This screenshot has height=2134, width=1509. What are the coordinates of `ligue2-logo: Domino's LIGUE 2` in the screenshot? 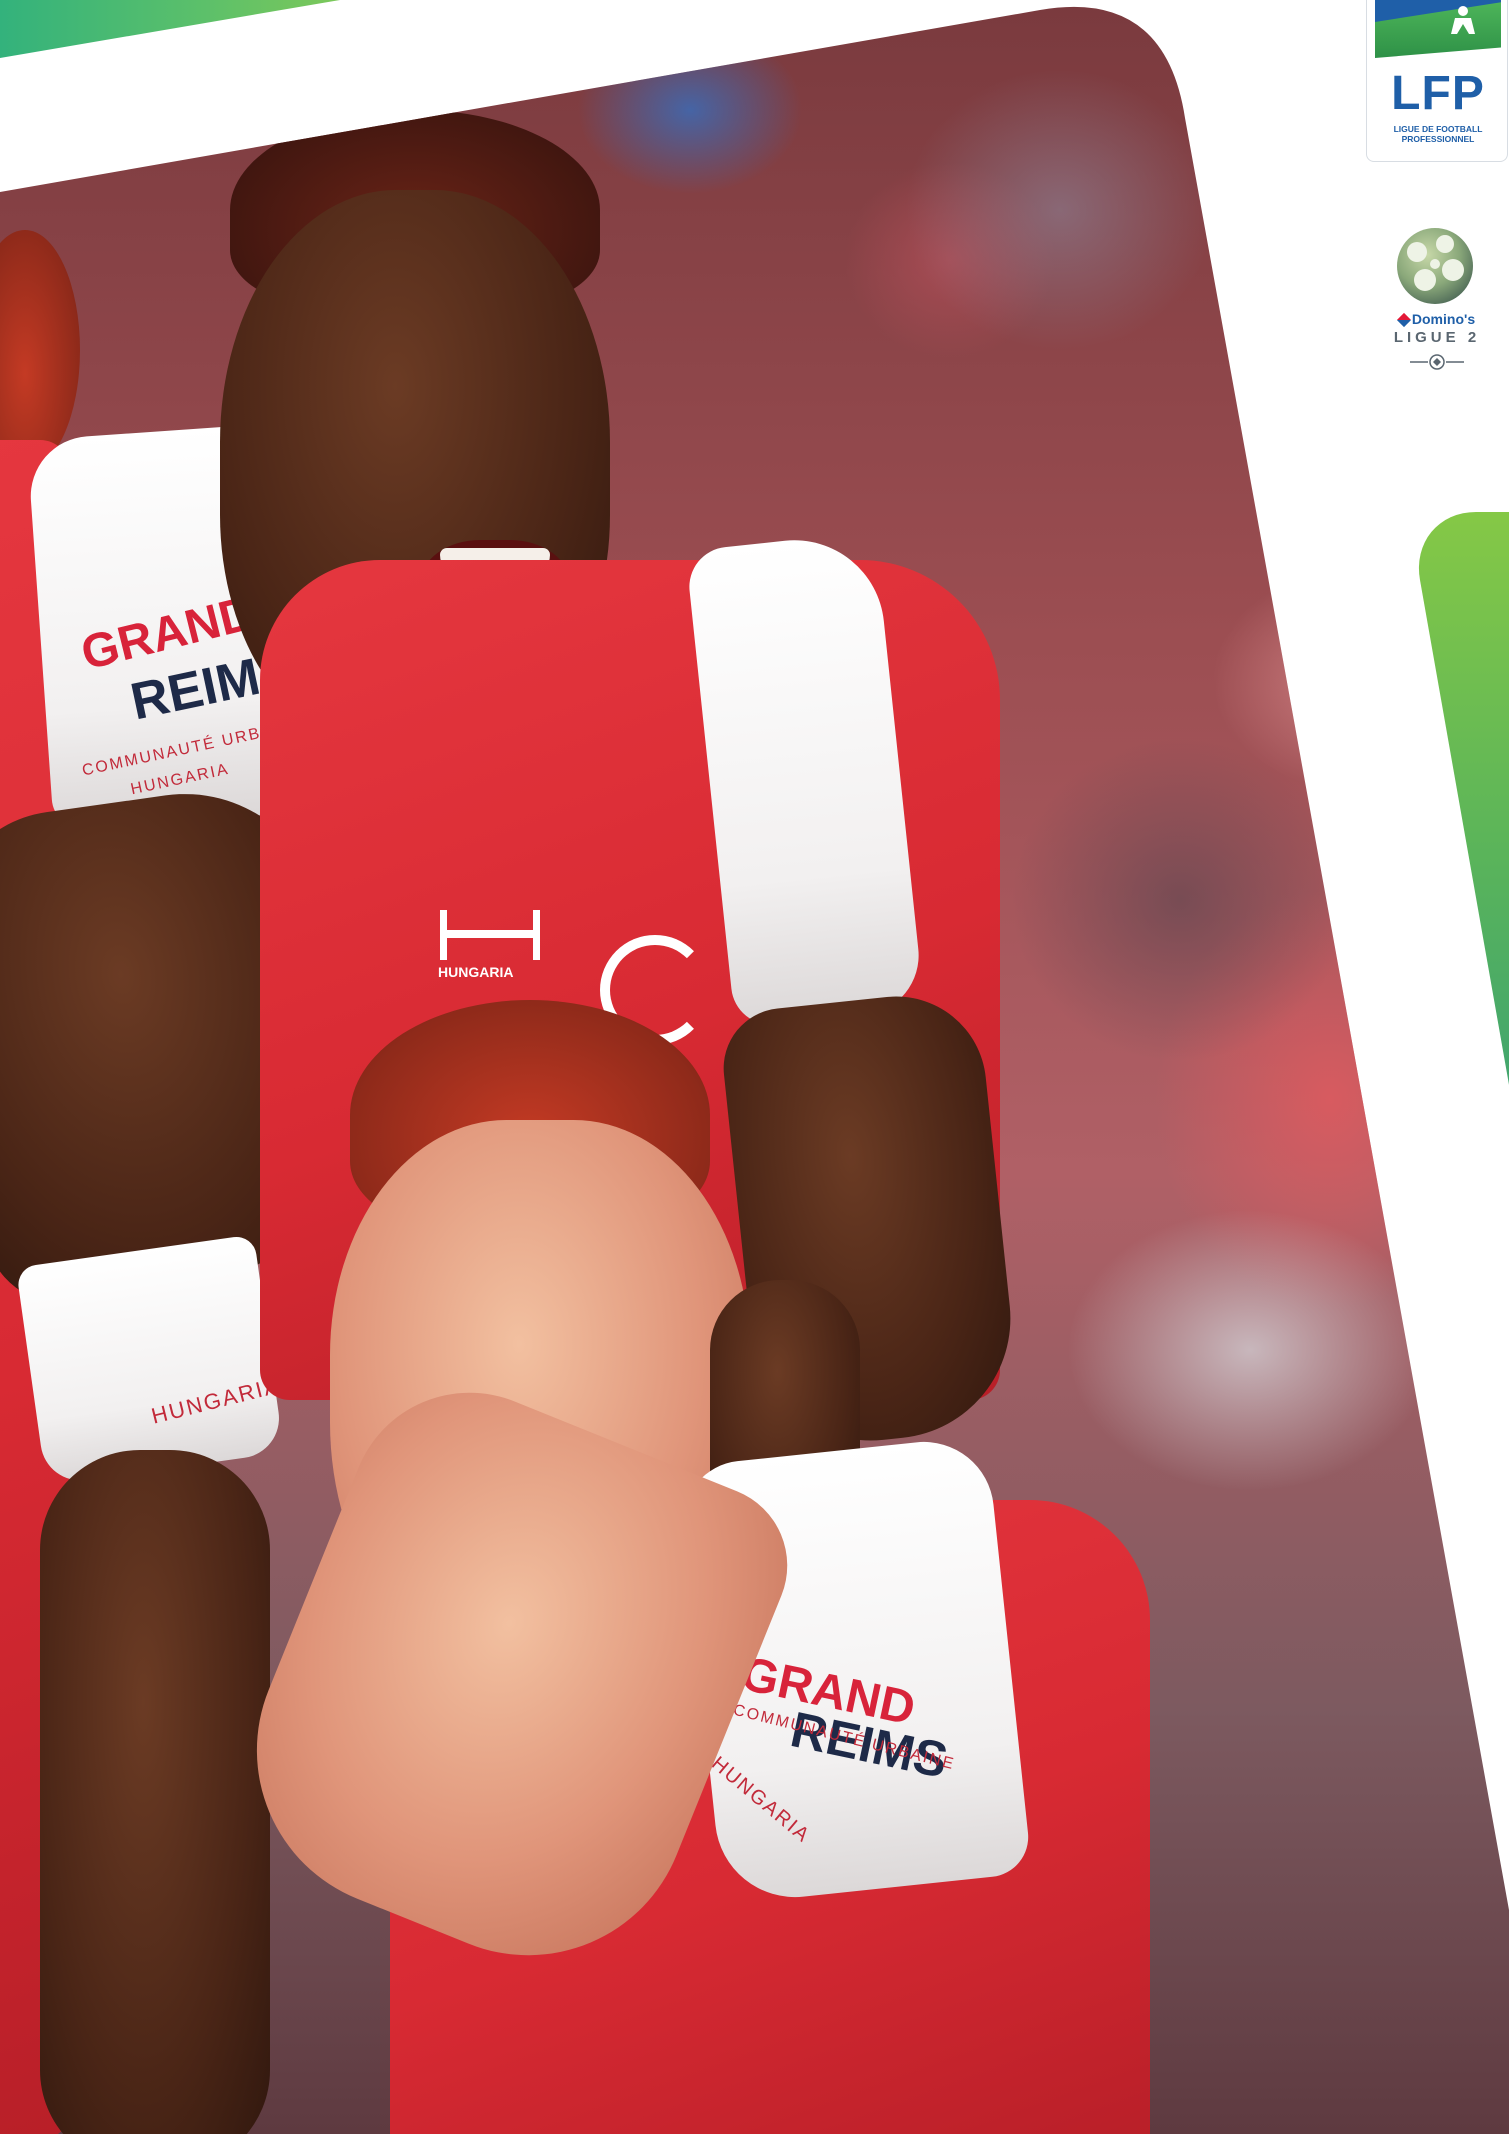 It's located at (1437, 301).